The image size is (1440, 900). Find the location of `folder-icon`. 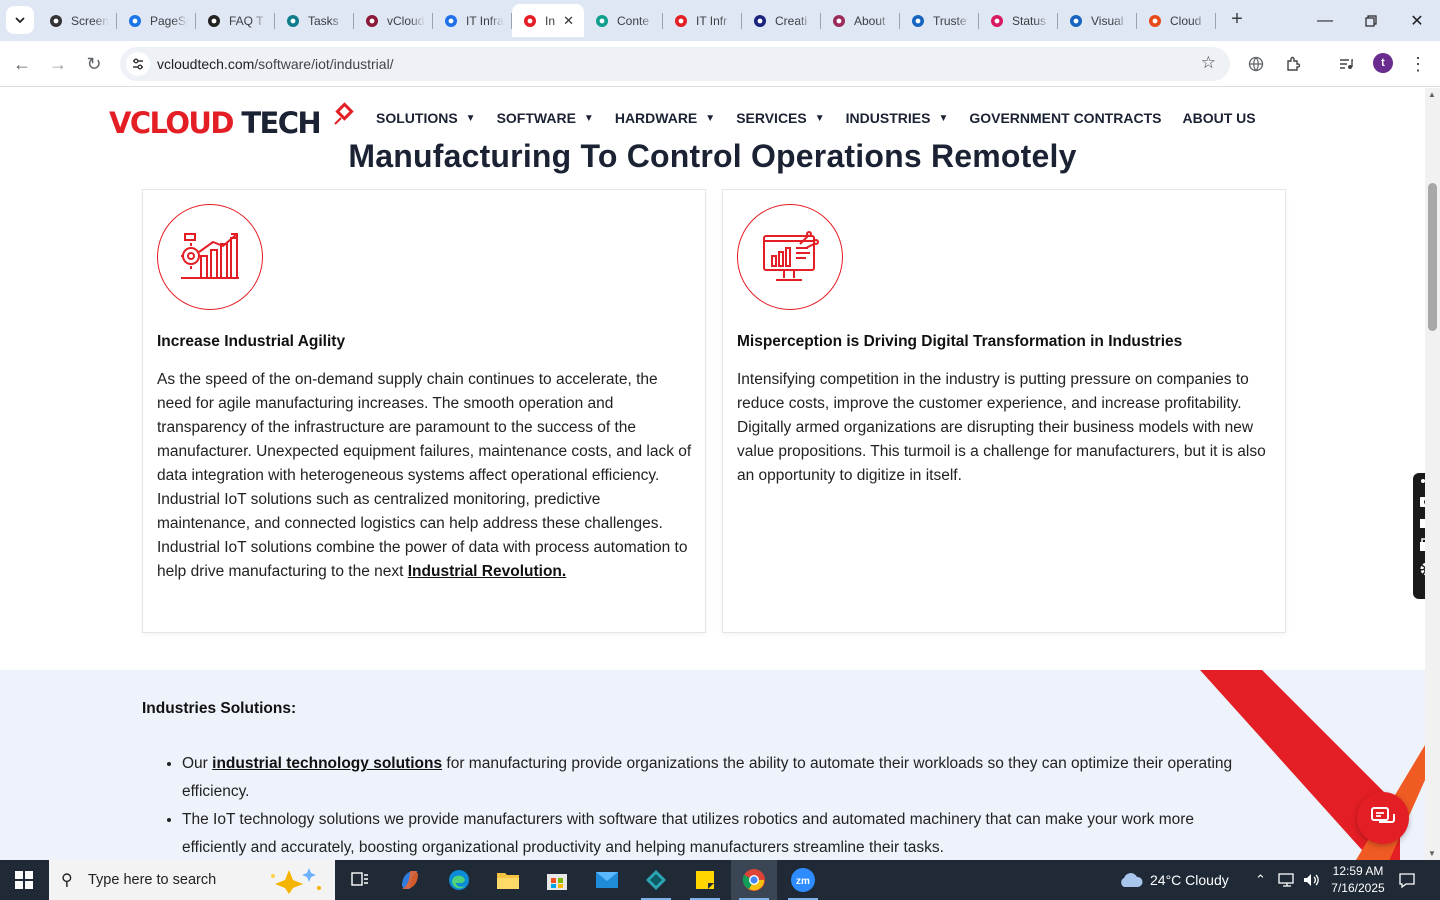

folder-icon is located at coordinates (508, 881).